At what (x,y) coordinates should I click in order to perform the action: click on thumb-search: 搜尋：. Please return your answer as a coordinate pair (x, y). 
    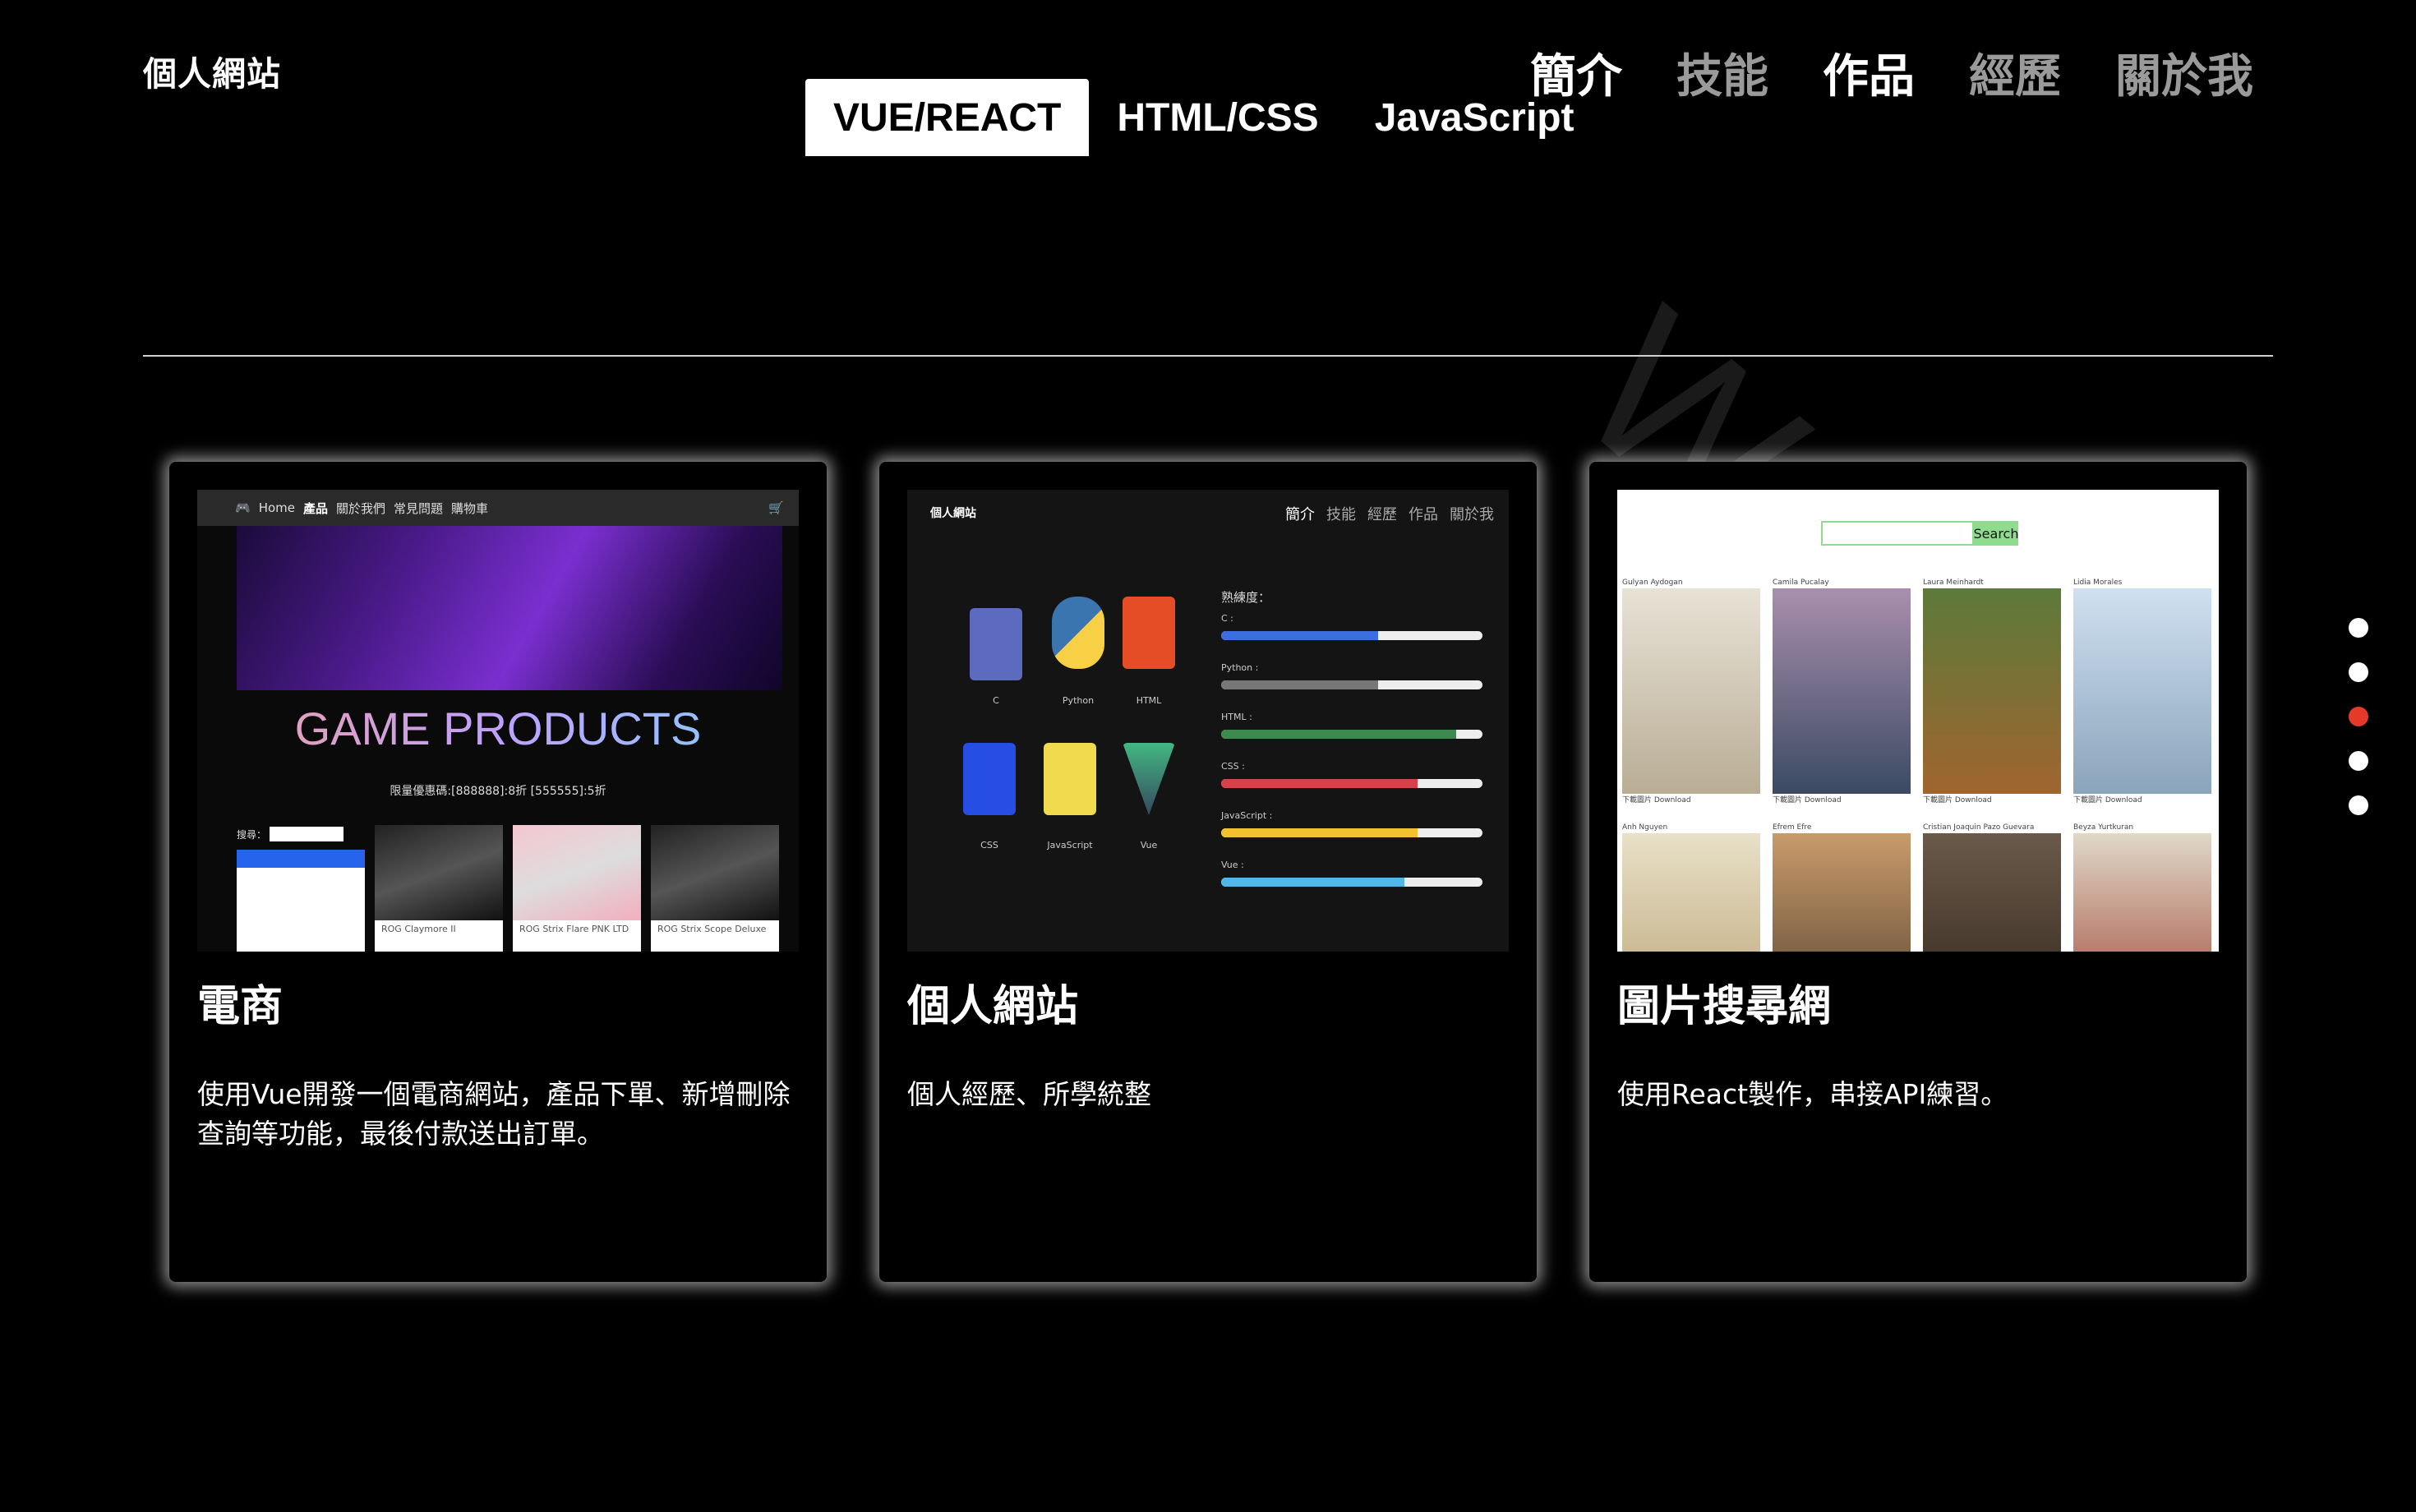
    Looking at the image, I should click on (290, 834).